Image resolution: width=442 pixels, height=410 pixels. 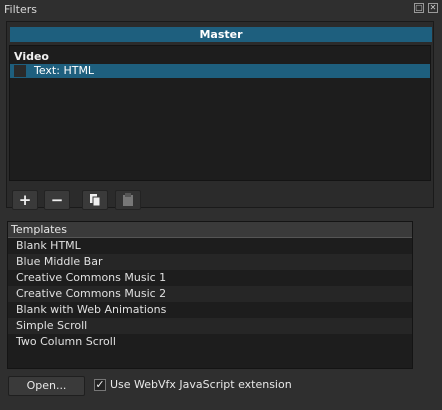 I want to click on plus-icon: +, so click(x=25, y=200).